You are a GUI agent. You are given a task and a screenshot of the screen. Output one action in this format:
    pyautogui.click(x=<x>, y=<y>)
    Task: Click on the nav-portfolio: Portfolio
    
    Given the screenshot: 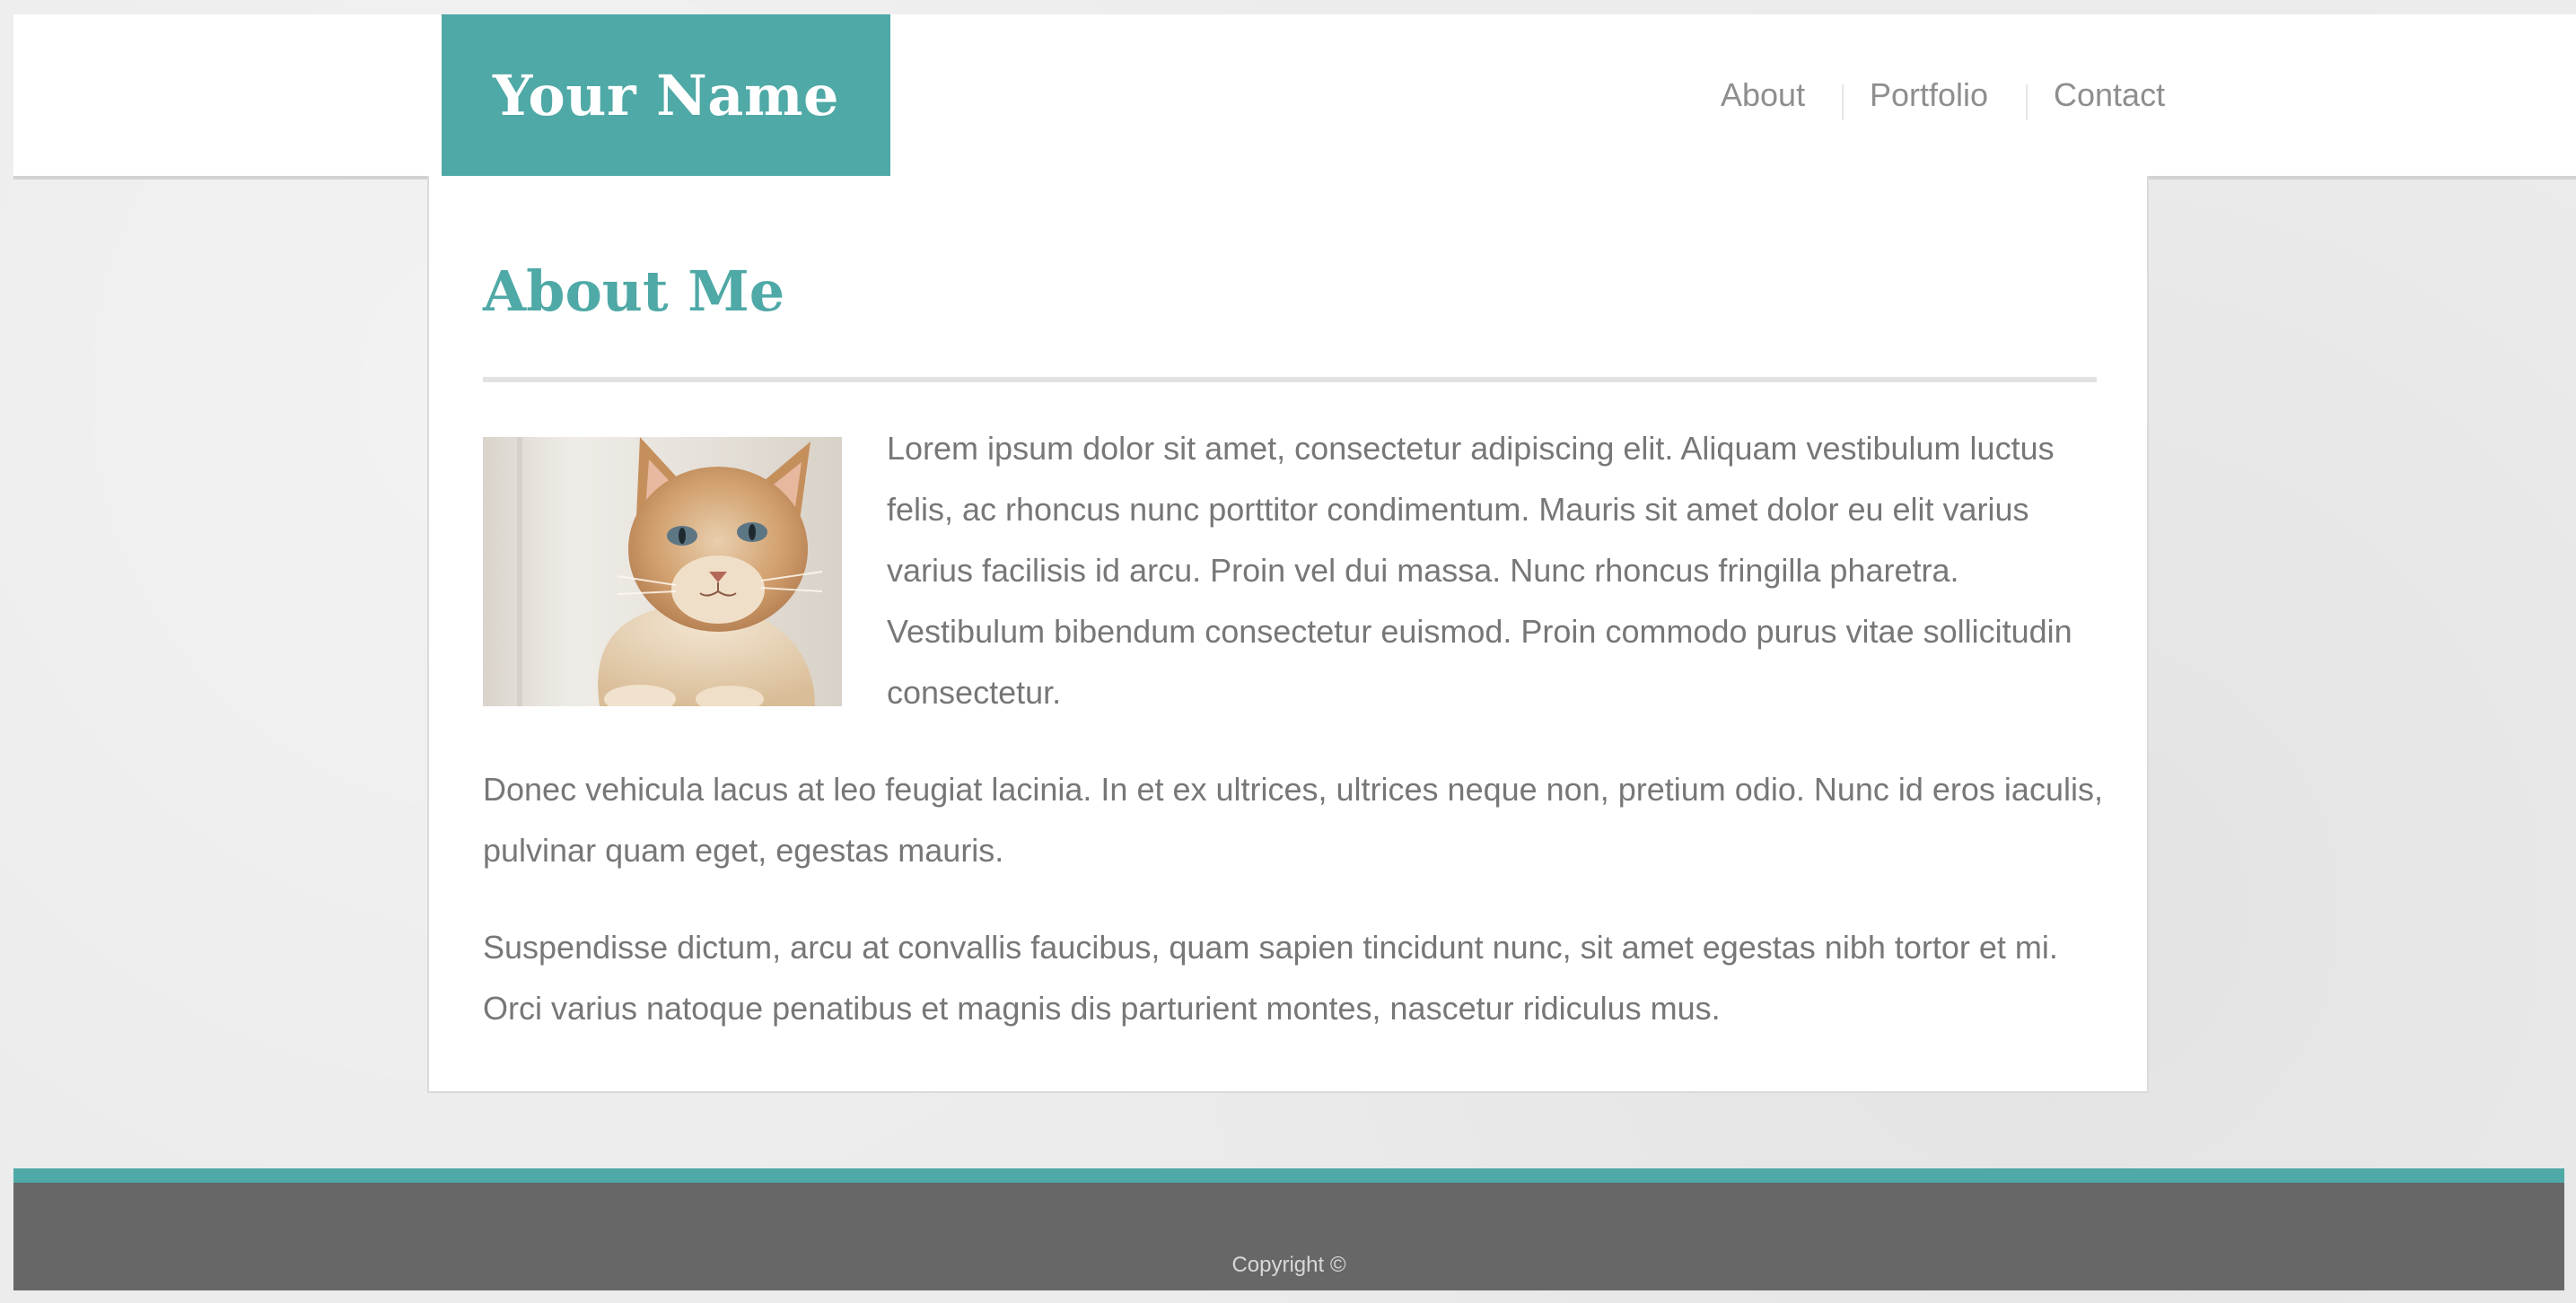 What is the action you would take?
    pyautogui.click(x=1929, y=95)
    